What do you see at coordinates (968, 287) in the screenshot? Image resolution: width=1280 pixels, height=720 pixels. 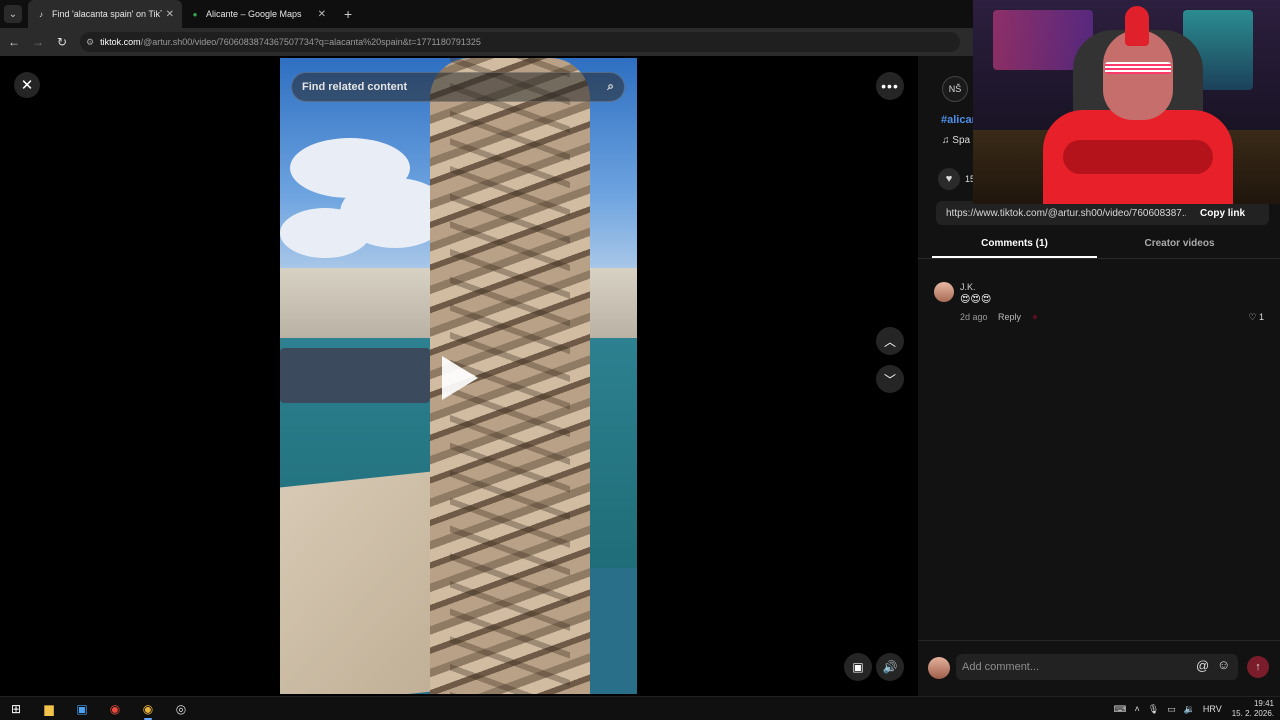 I see `commenter-name: J.K.` at bounding box center [968, 287].